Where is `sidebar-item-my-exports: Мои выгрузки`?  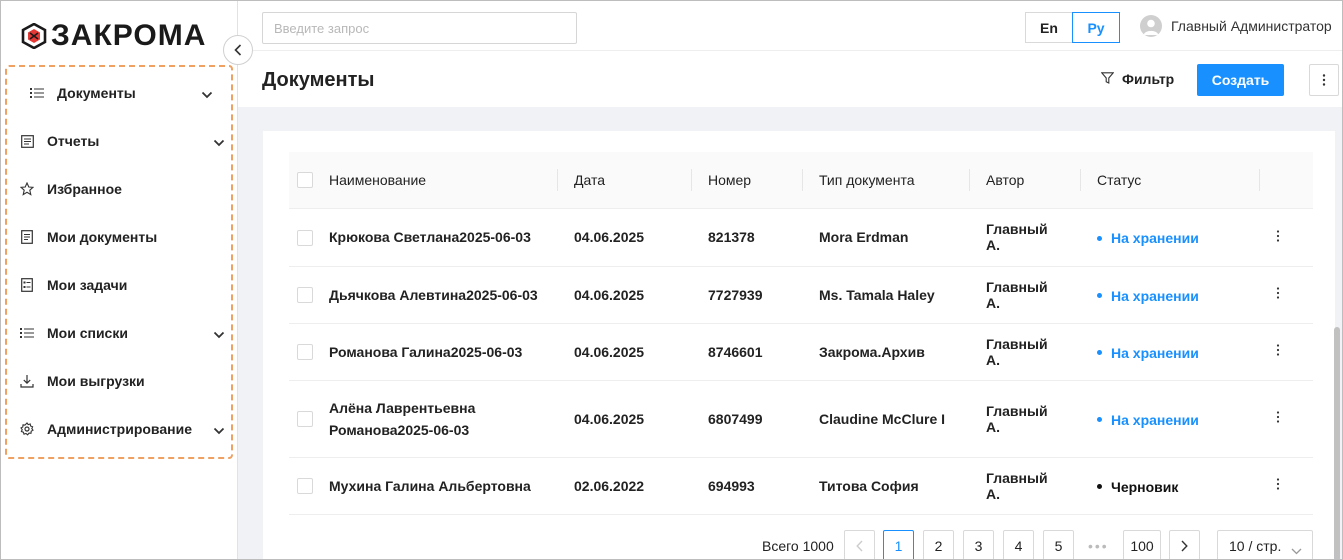
sidebar-item-my-exports: Мои выгрузки is located at coordinates (122, 381).